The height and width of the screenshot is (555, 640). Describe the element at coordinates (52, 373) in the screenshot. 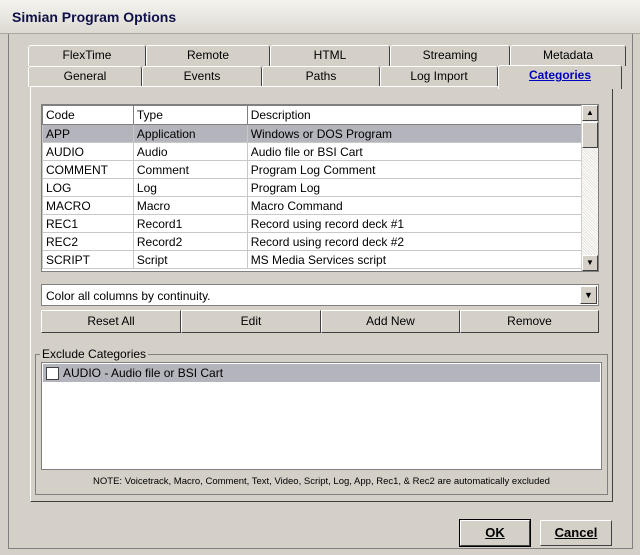

I see `exclude-audio-checkbox` at that location.